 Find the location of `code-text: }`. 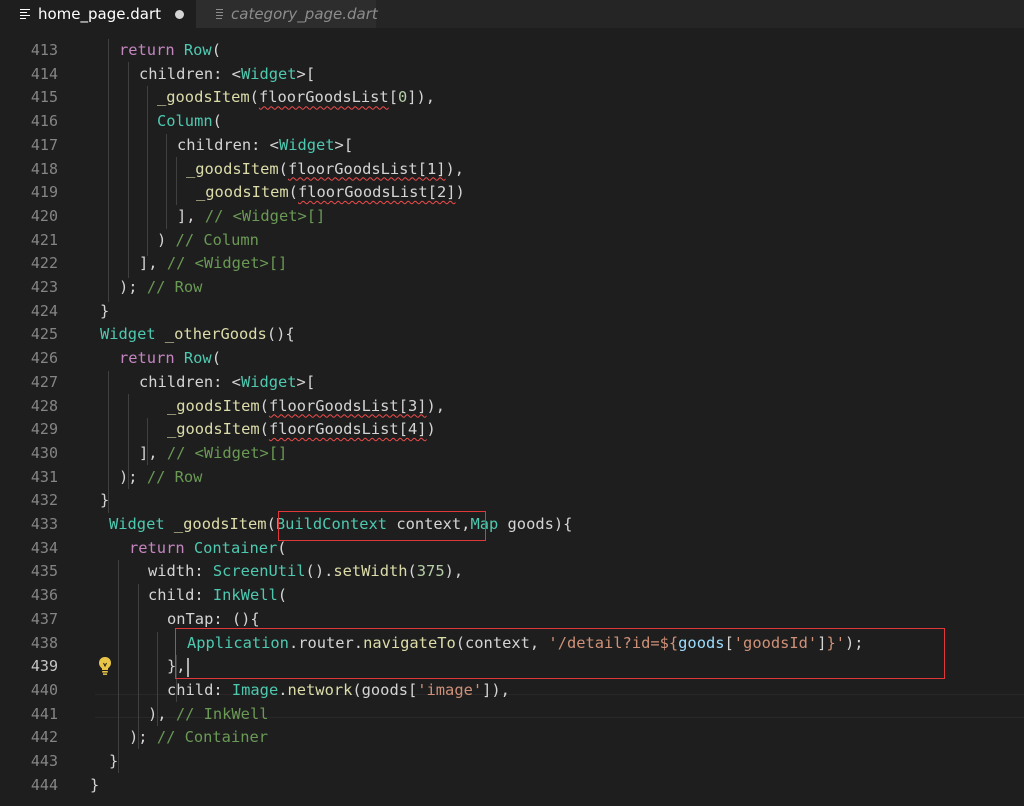

code-text: } is located at coordinates (113, 762).